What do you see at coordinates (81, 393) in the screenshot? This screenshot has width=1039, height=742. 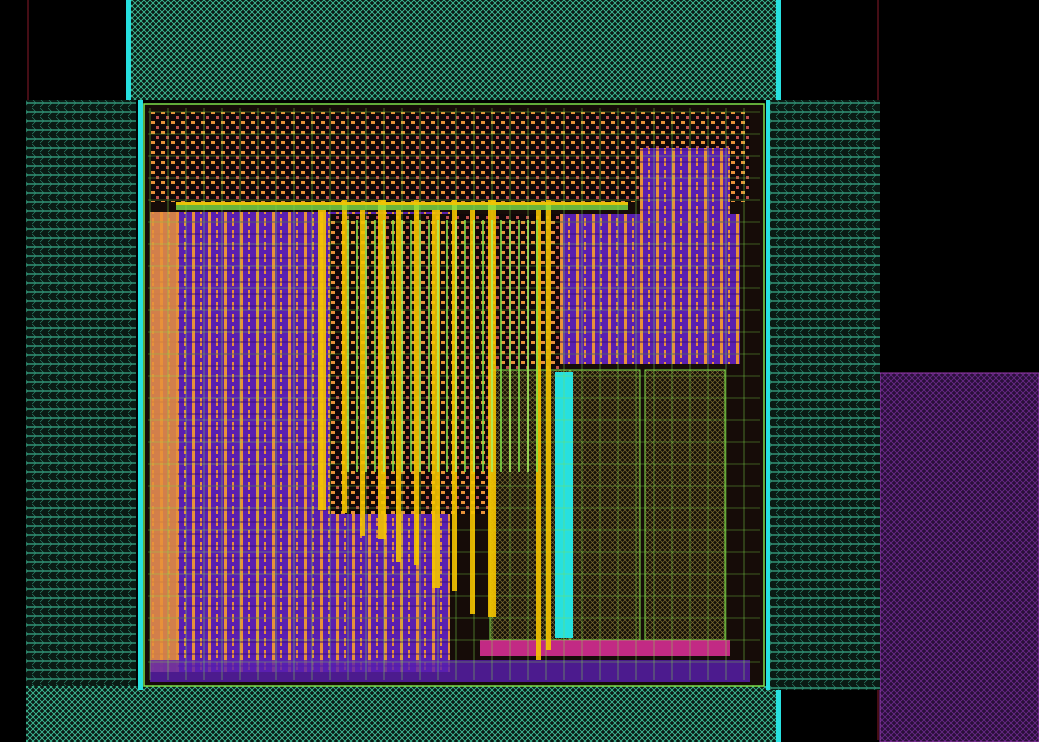 I see `pad-left` at bounding box center [81, 393].